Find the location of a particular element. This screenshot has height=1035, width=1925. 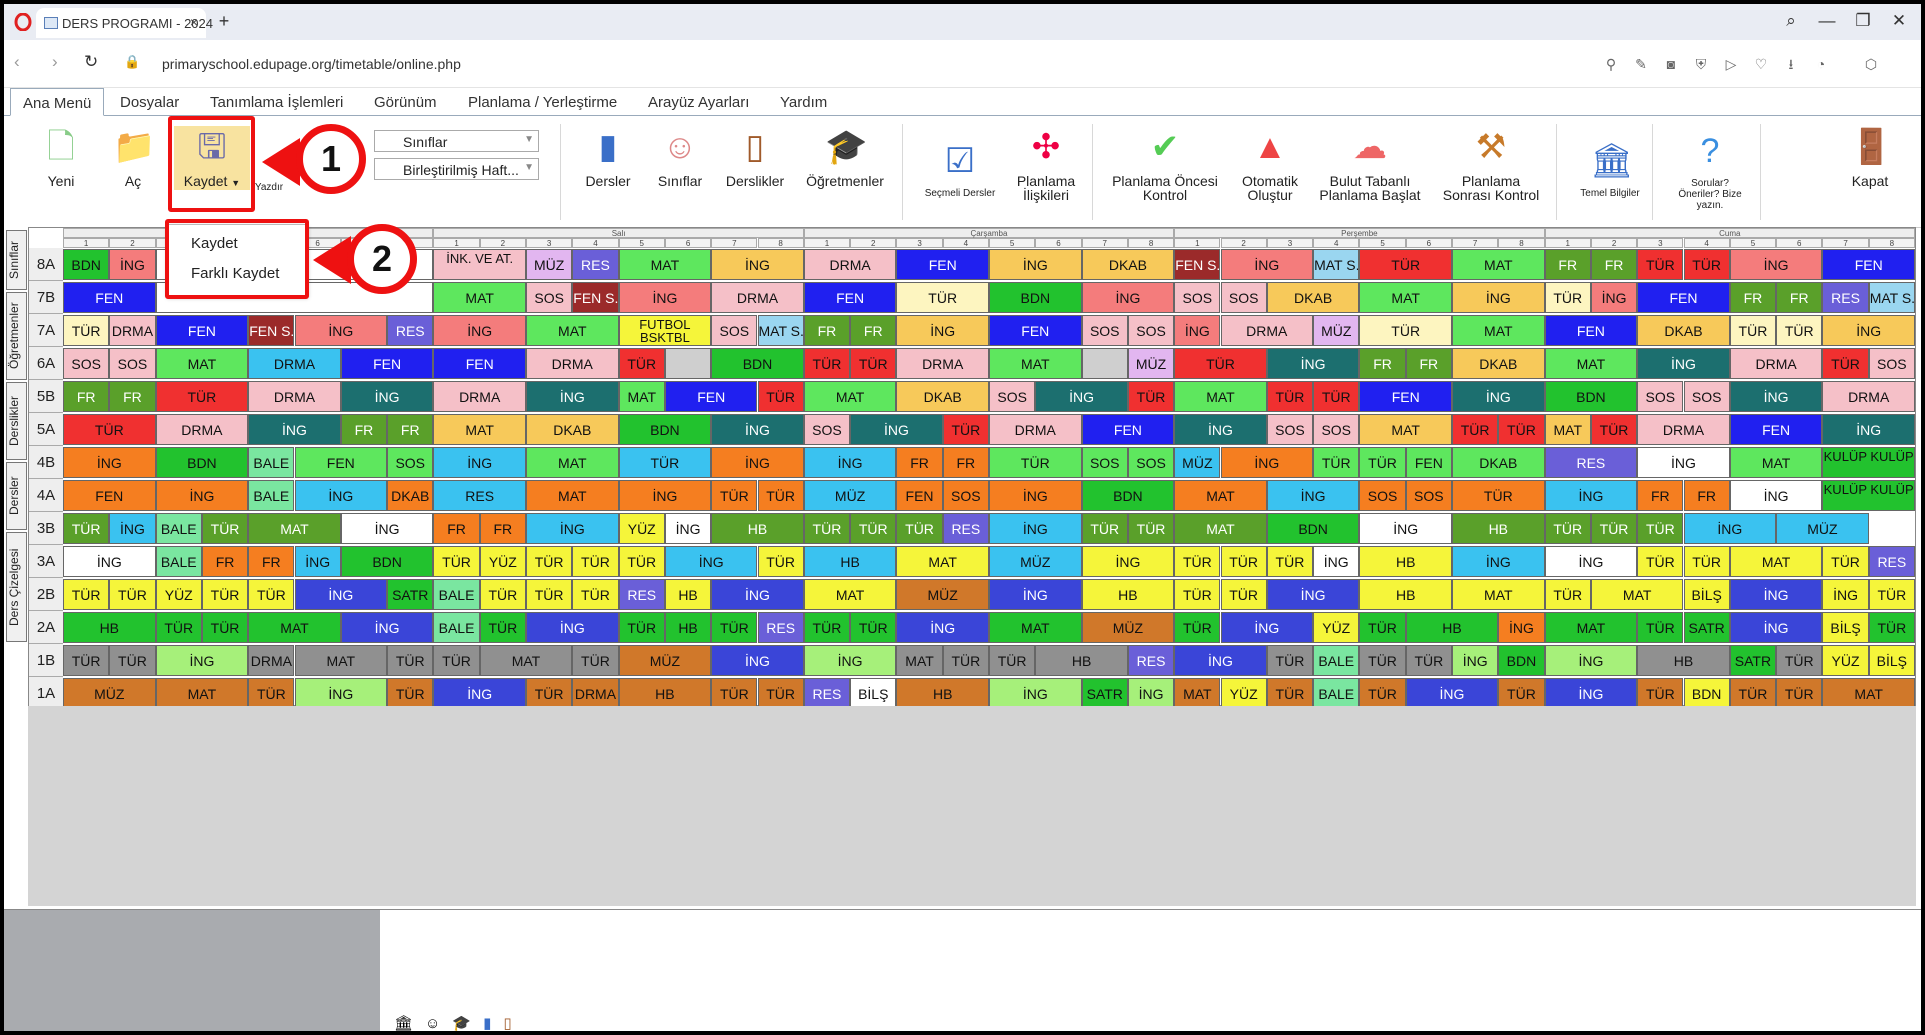

class-row-label: 2B is located at coordinates (46, 594).